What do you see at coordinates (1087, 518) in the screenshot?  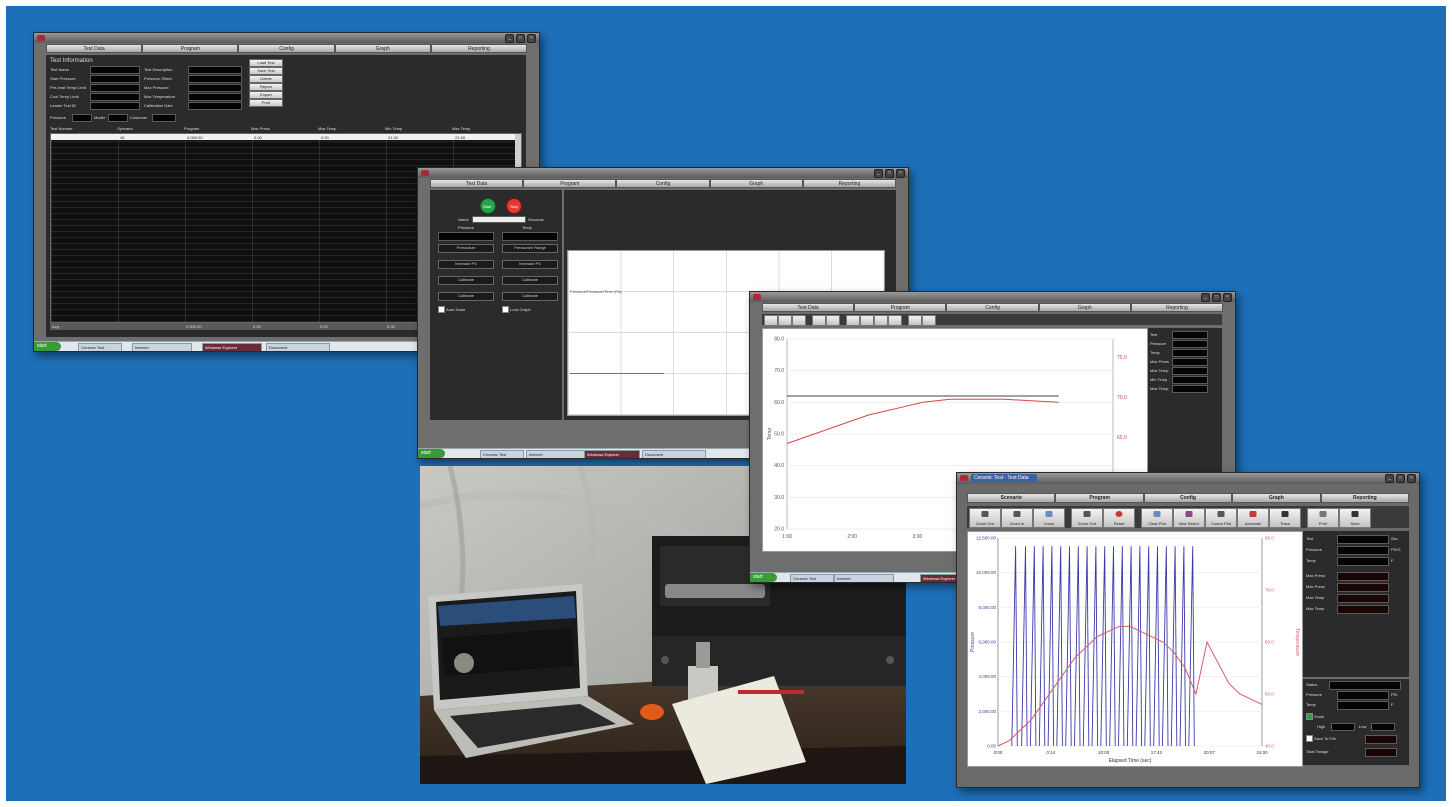 I see `zoom-out-2-button: Zoom Out` at bounding box center [1087, 518].